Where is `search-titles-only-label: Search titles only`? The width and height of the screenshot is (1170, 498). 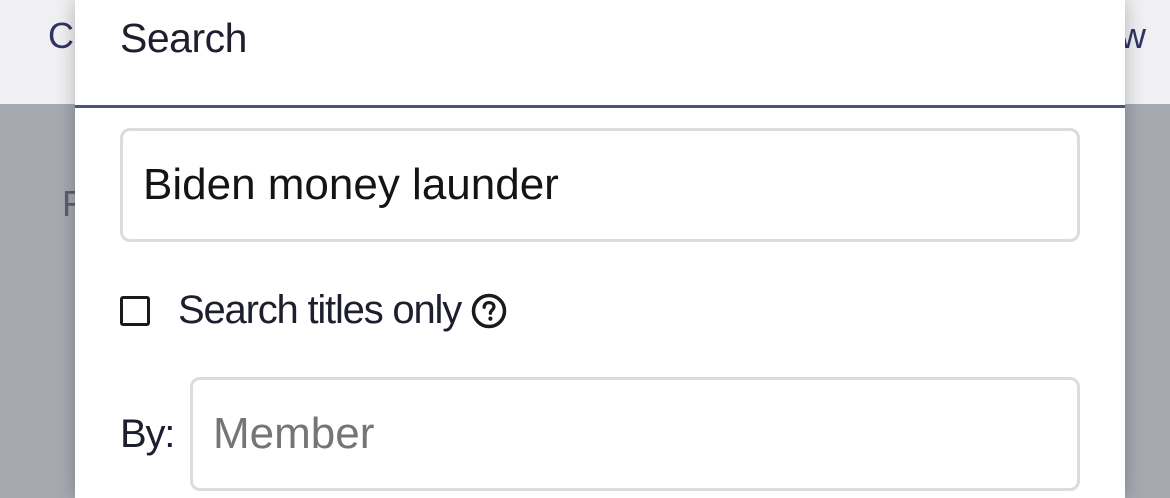 search-titles-only-label: Search titles only is located at coordinates (320, 310).